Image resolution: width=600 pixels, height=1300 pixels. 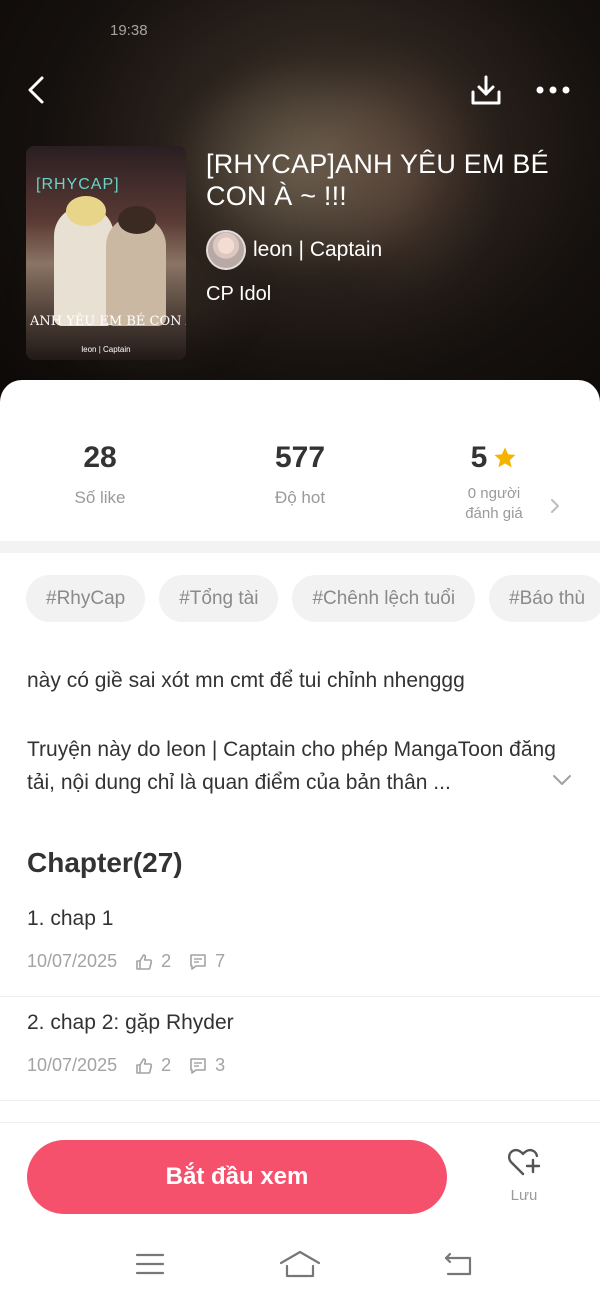 I want to click on back-button, so click(x=36, y=90).